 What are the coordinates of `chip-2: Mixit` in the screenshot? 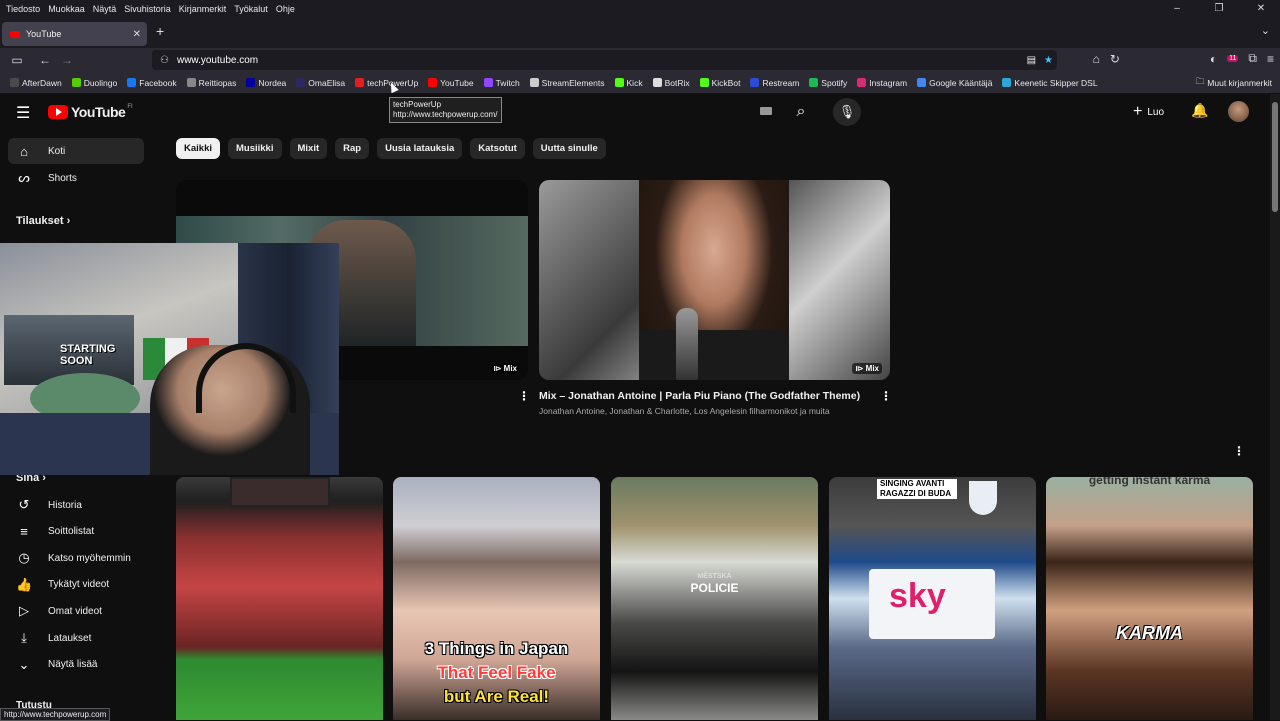 It's located at (308, 148).